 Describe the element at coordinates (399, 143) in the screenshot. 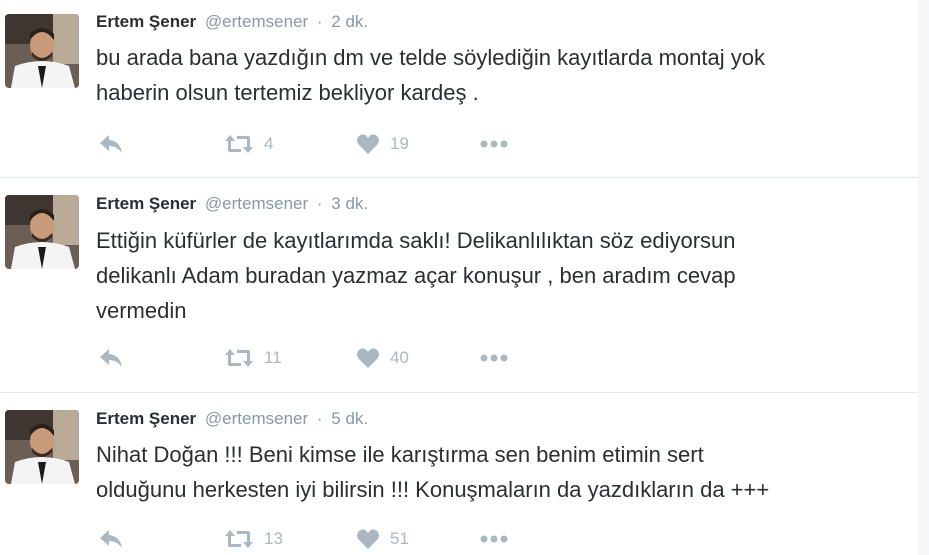

I see `like-count: 19` at that location.